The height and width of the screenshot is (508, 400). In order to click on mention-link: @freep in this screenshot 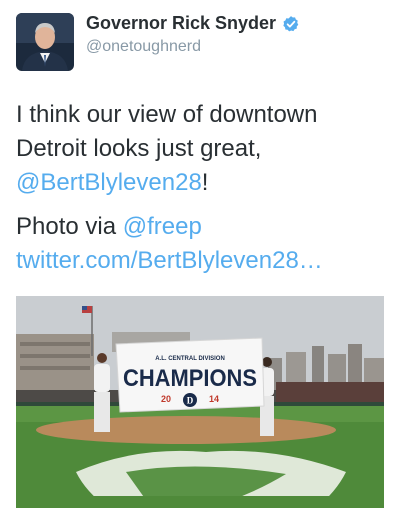, I will do `click(162, 226)`.